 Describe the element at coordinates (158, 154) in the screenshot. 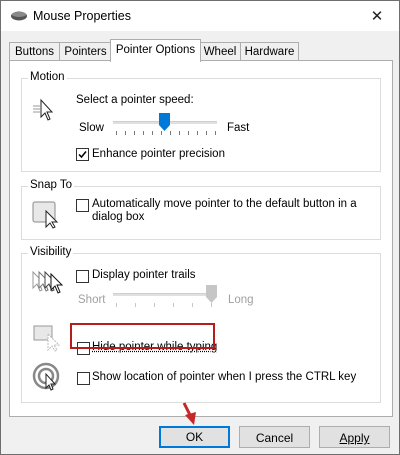

I see `enhance-precision-label: Enhance pointer precision` at that location.